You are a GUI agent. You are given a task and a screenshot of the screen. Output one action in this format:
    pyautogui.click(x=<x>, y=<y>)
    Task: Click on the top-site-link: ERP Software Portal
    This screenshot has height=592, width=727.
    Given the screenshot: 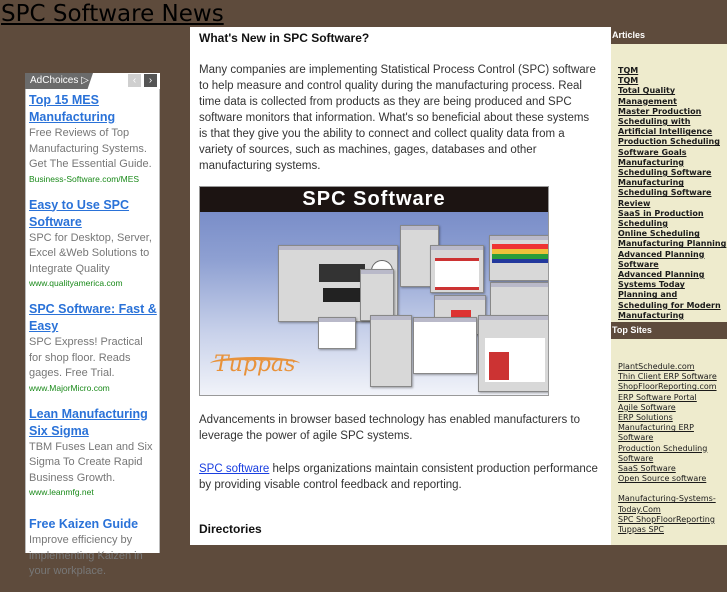 What is the action you would take?
    pyautogui.click(x=672, y=398)
    